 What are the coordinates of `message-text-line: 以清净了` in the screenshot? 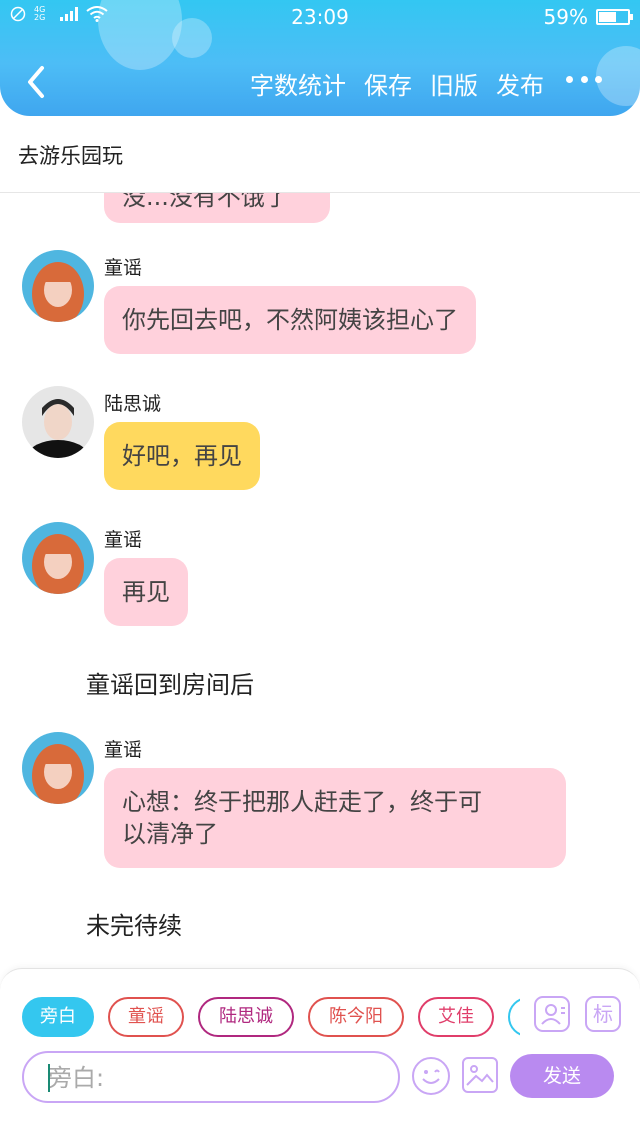 It's located at (170, 834).